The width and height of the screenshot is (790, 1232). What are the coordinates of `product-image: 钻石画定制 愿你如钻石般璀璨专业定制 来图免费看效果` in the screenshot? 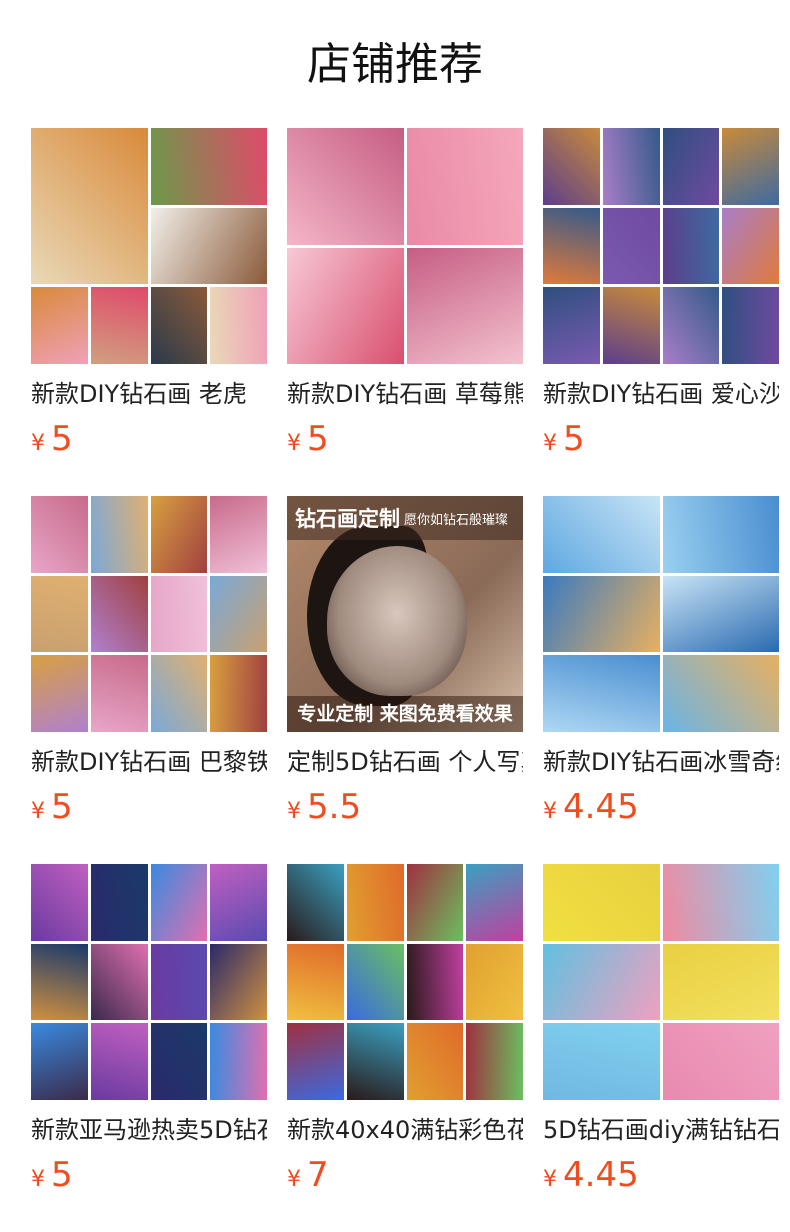 It's located at (405, 614).